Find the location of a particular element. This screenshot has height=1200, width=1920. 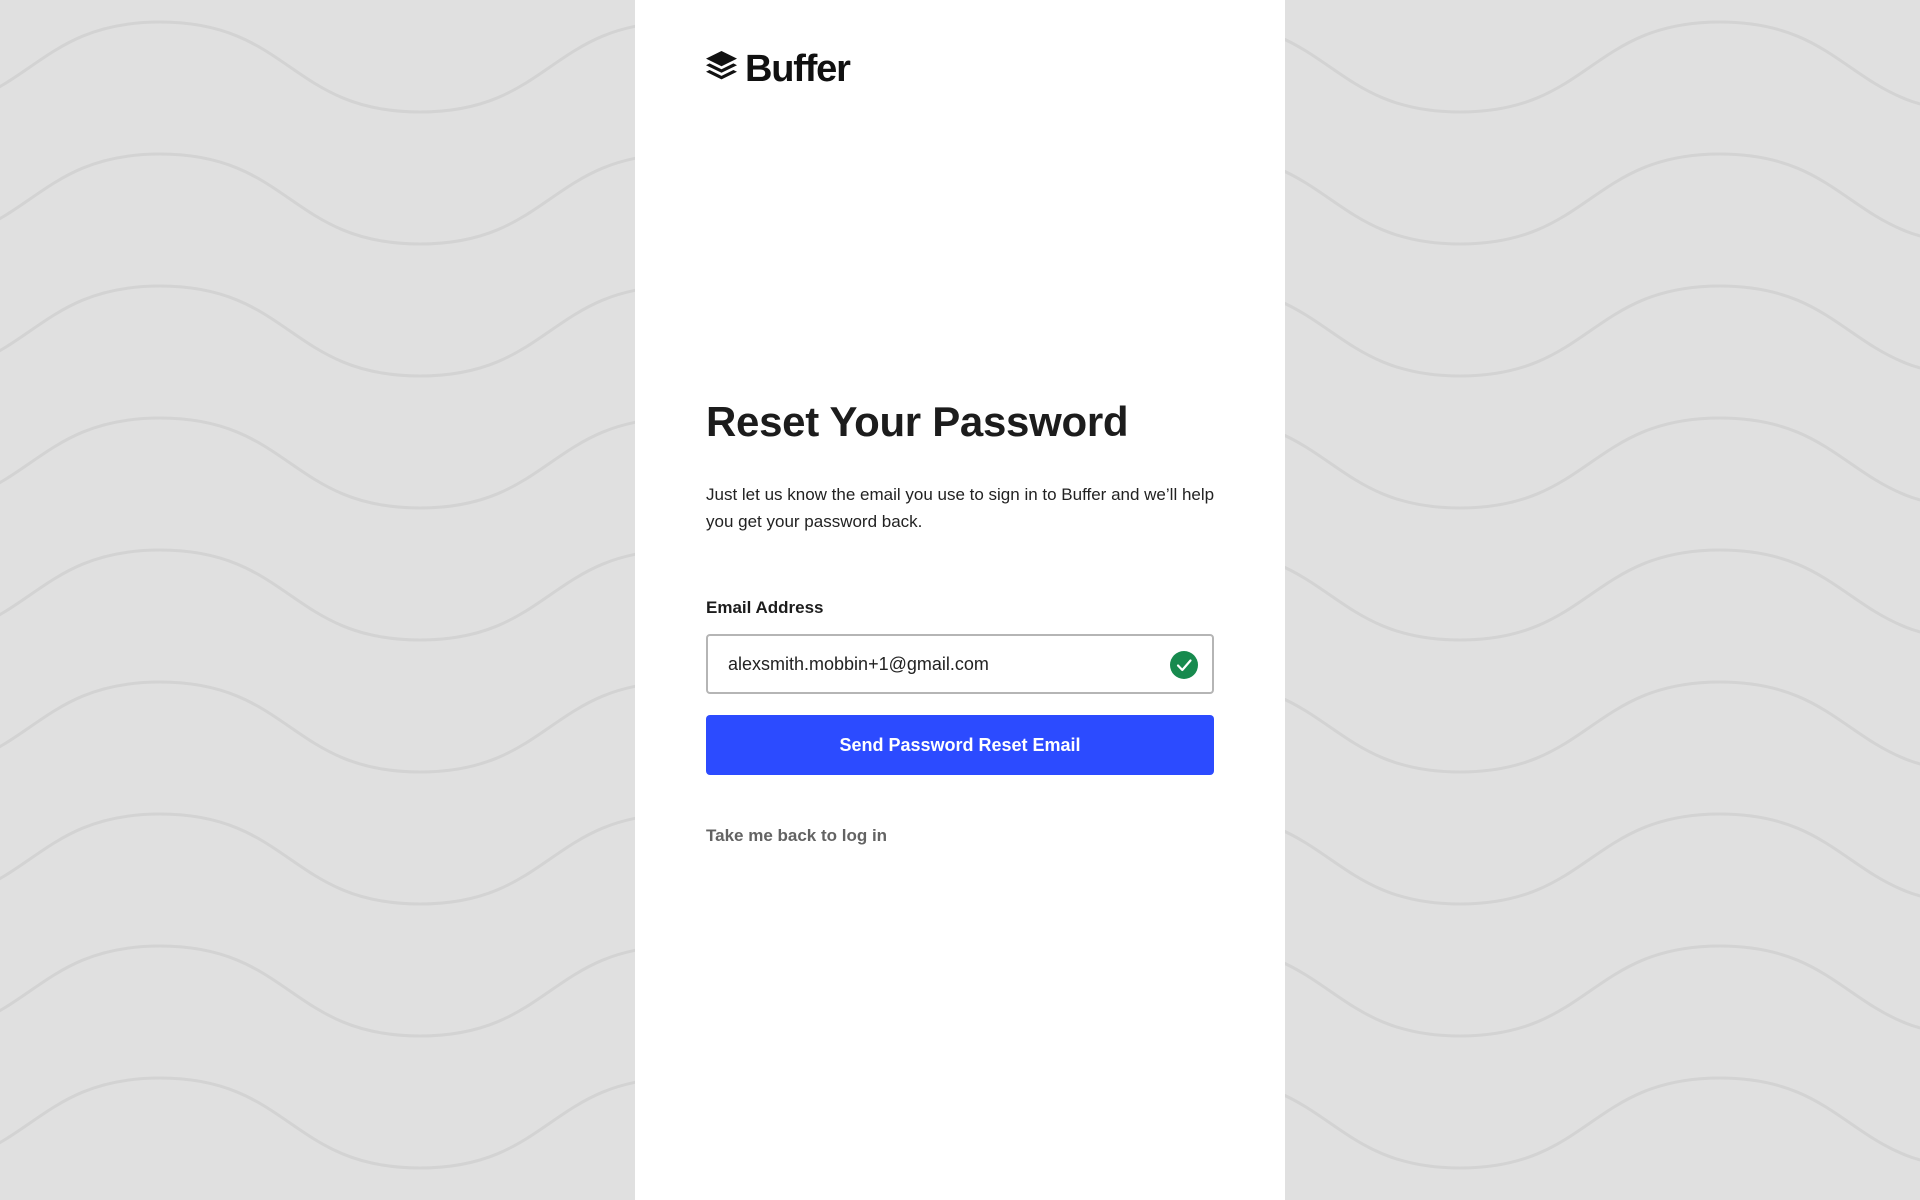

buffer-layers-icon is located at coordinates (721, 65).